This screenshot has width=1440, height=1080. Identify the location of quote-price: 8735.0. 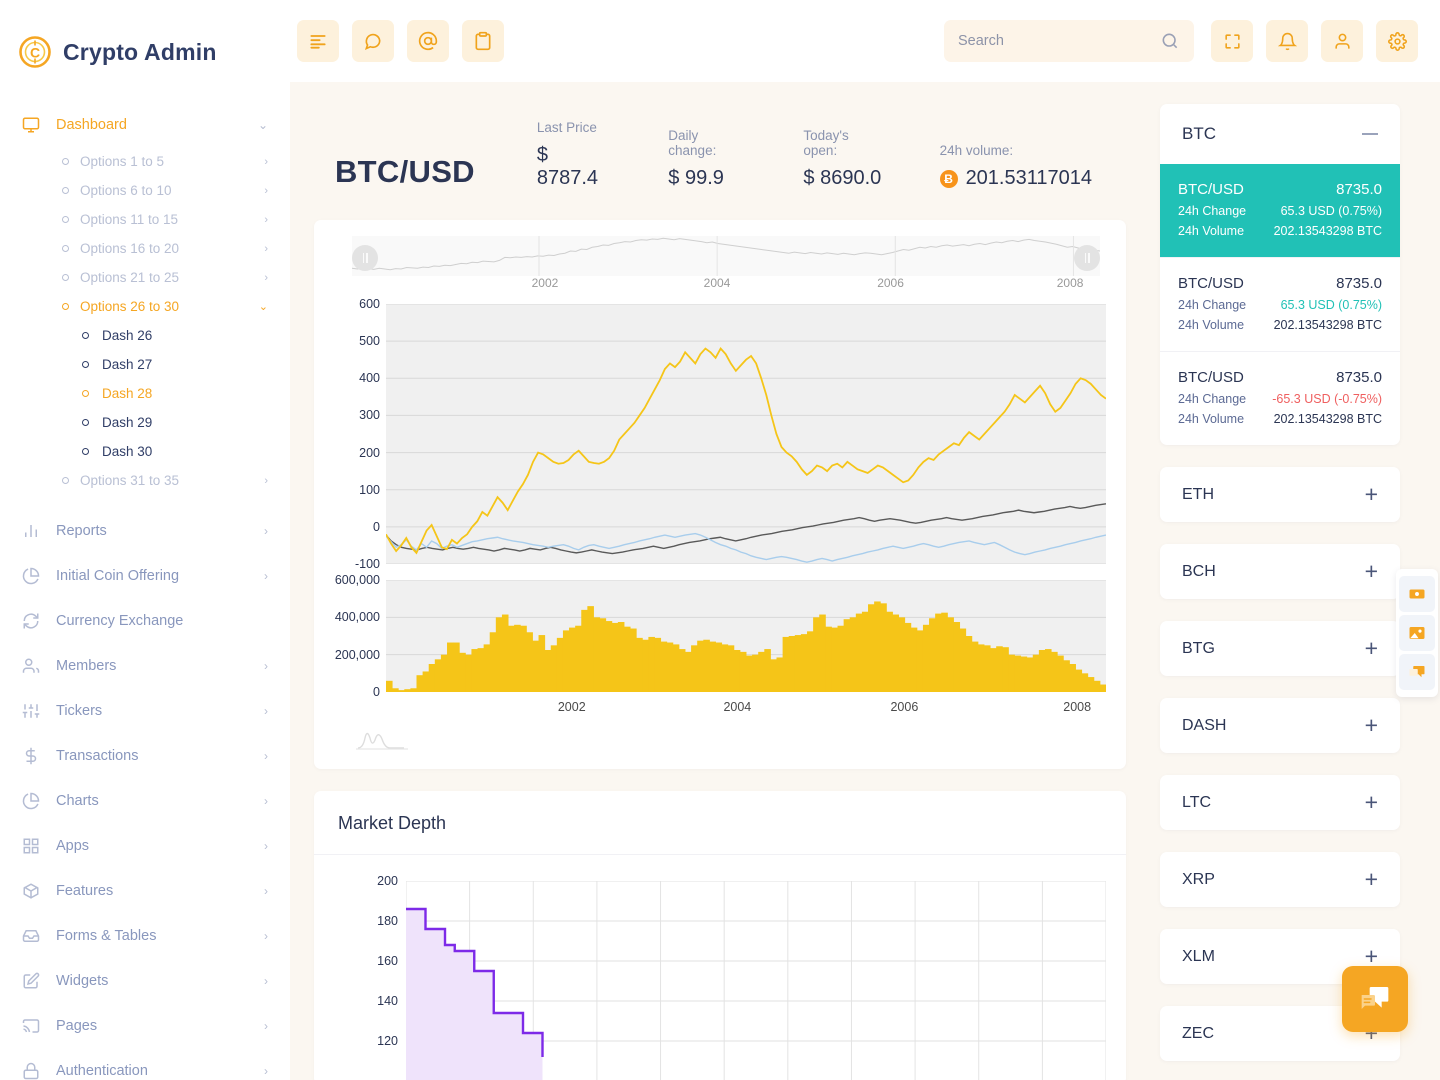
(1359, 189).